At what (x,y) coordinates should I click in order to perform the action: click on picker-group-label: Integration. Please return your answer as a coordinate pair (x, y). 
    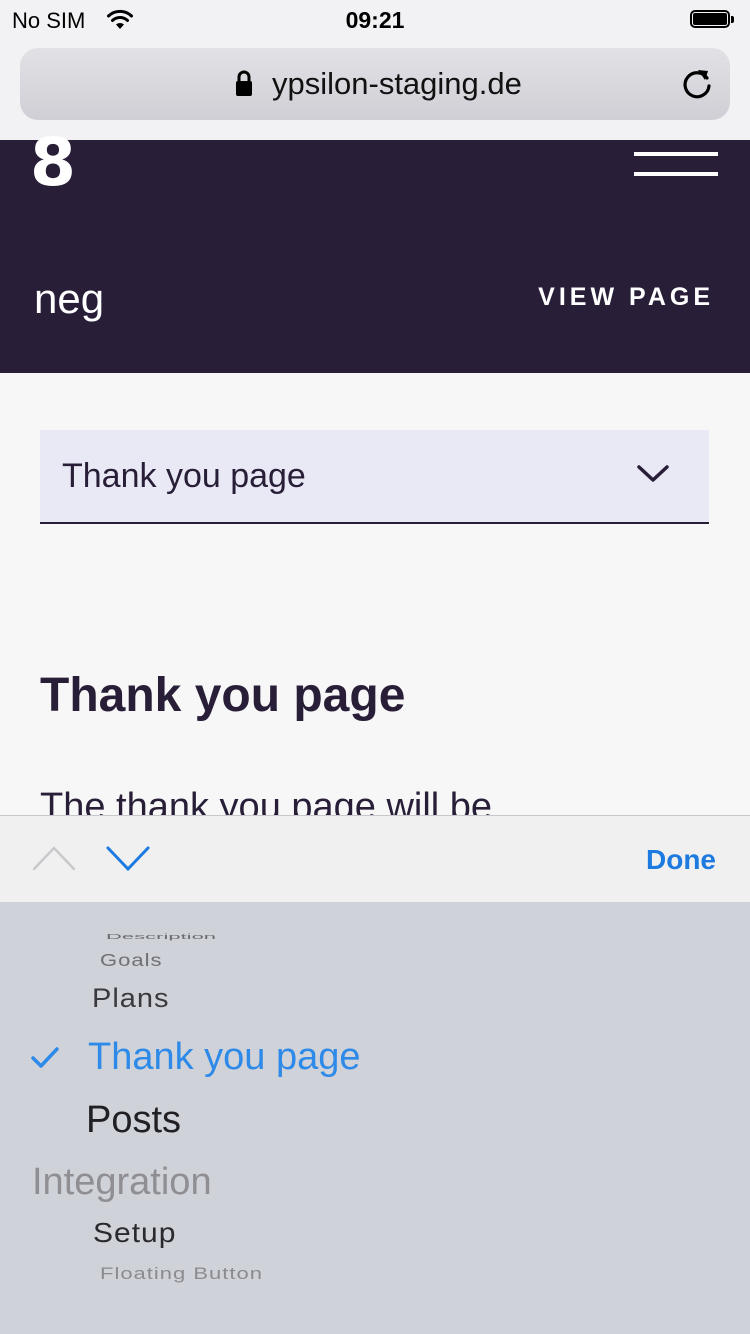
    Looking at the image, I should click on (122, 1182).